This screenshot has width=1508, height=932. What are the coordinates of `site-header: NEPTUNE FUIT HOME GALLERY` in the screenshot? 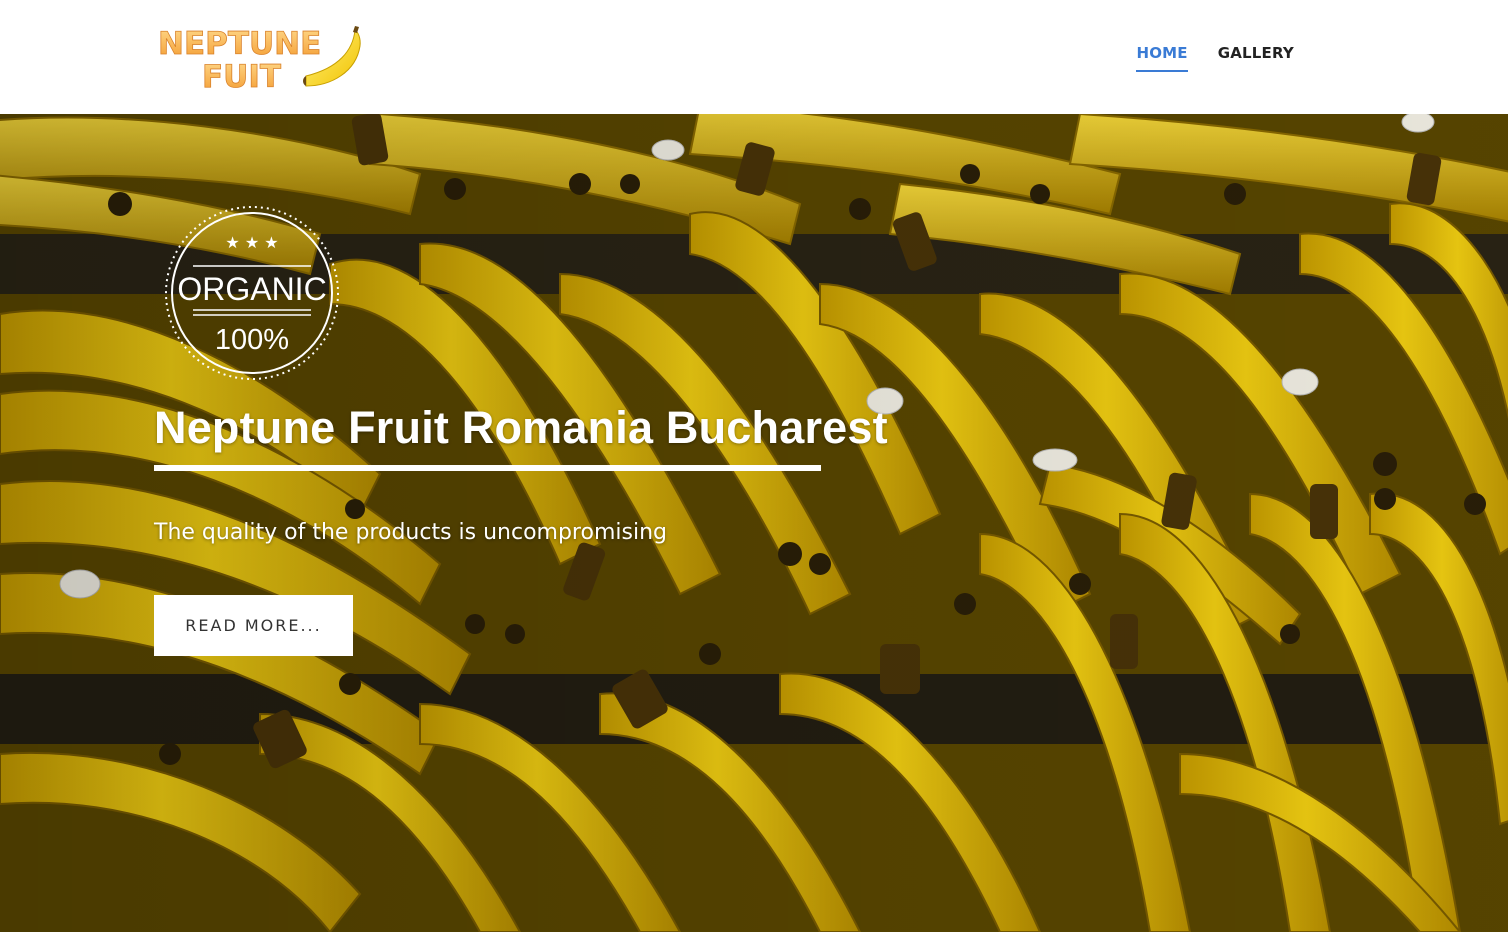 It's located at (754, 57).